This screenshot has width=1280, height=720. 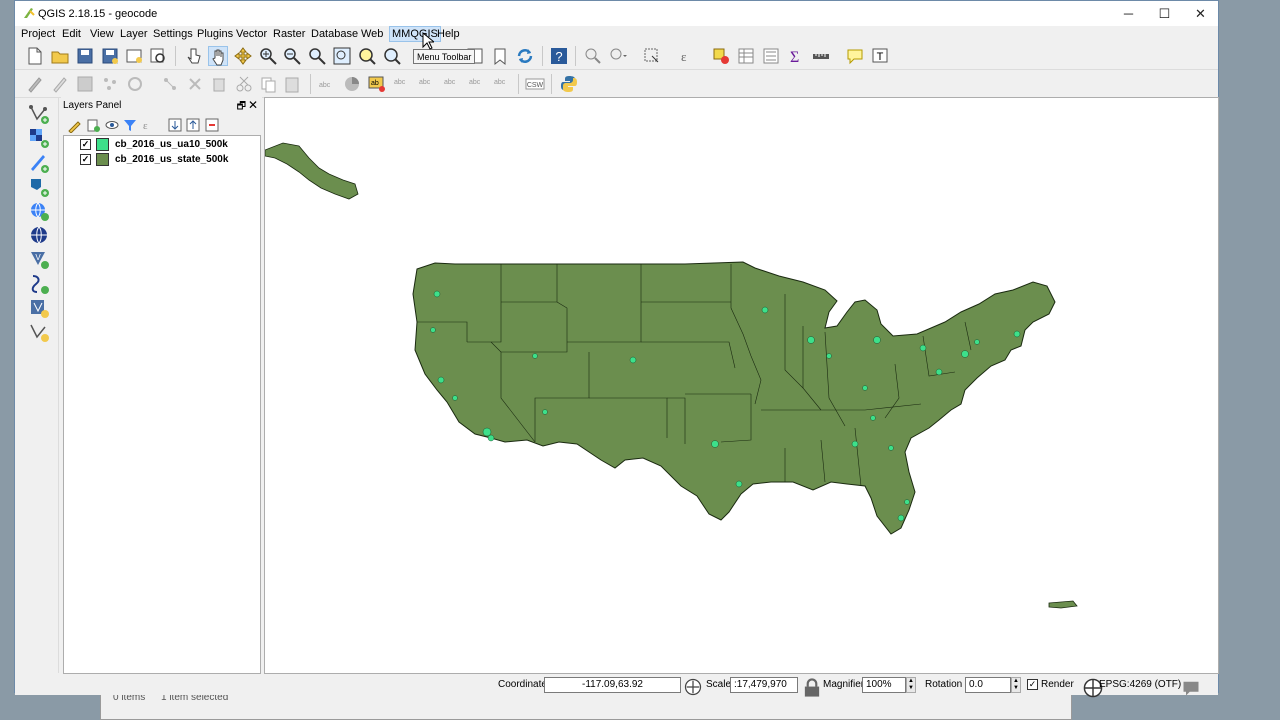 What do you see at coordinates (687, 56) in the screenshot?
I see `select-by-expression-icon: ε` at bounding box center [687, 56].